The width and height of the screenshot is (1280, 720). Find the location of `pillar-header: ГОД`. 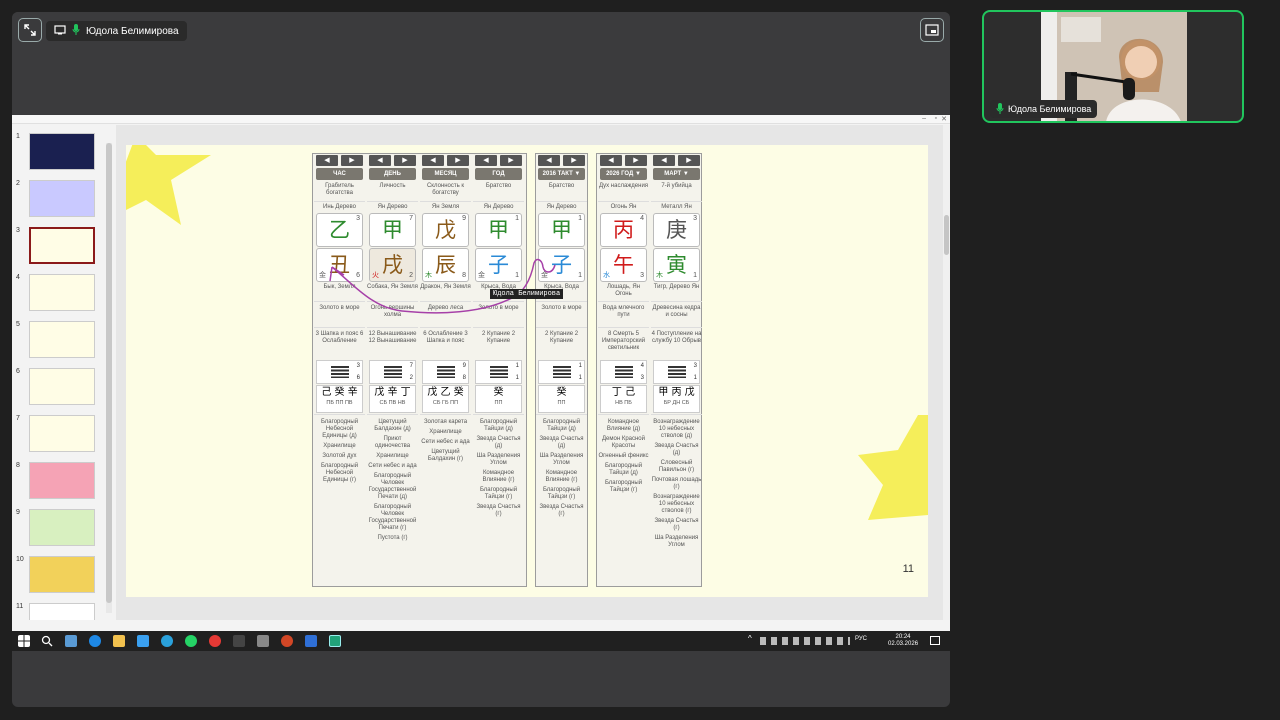

pillar-header: ГОД is located at coordinates (498, 174).